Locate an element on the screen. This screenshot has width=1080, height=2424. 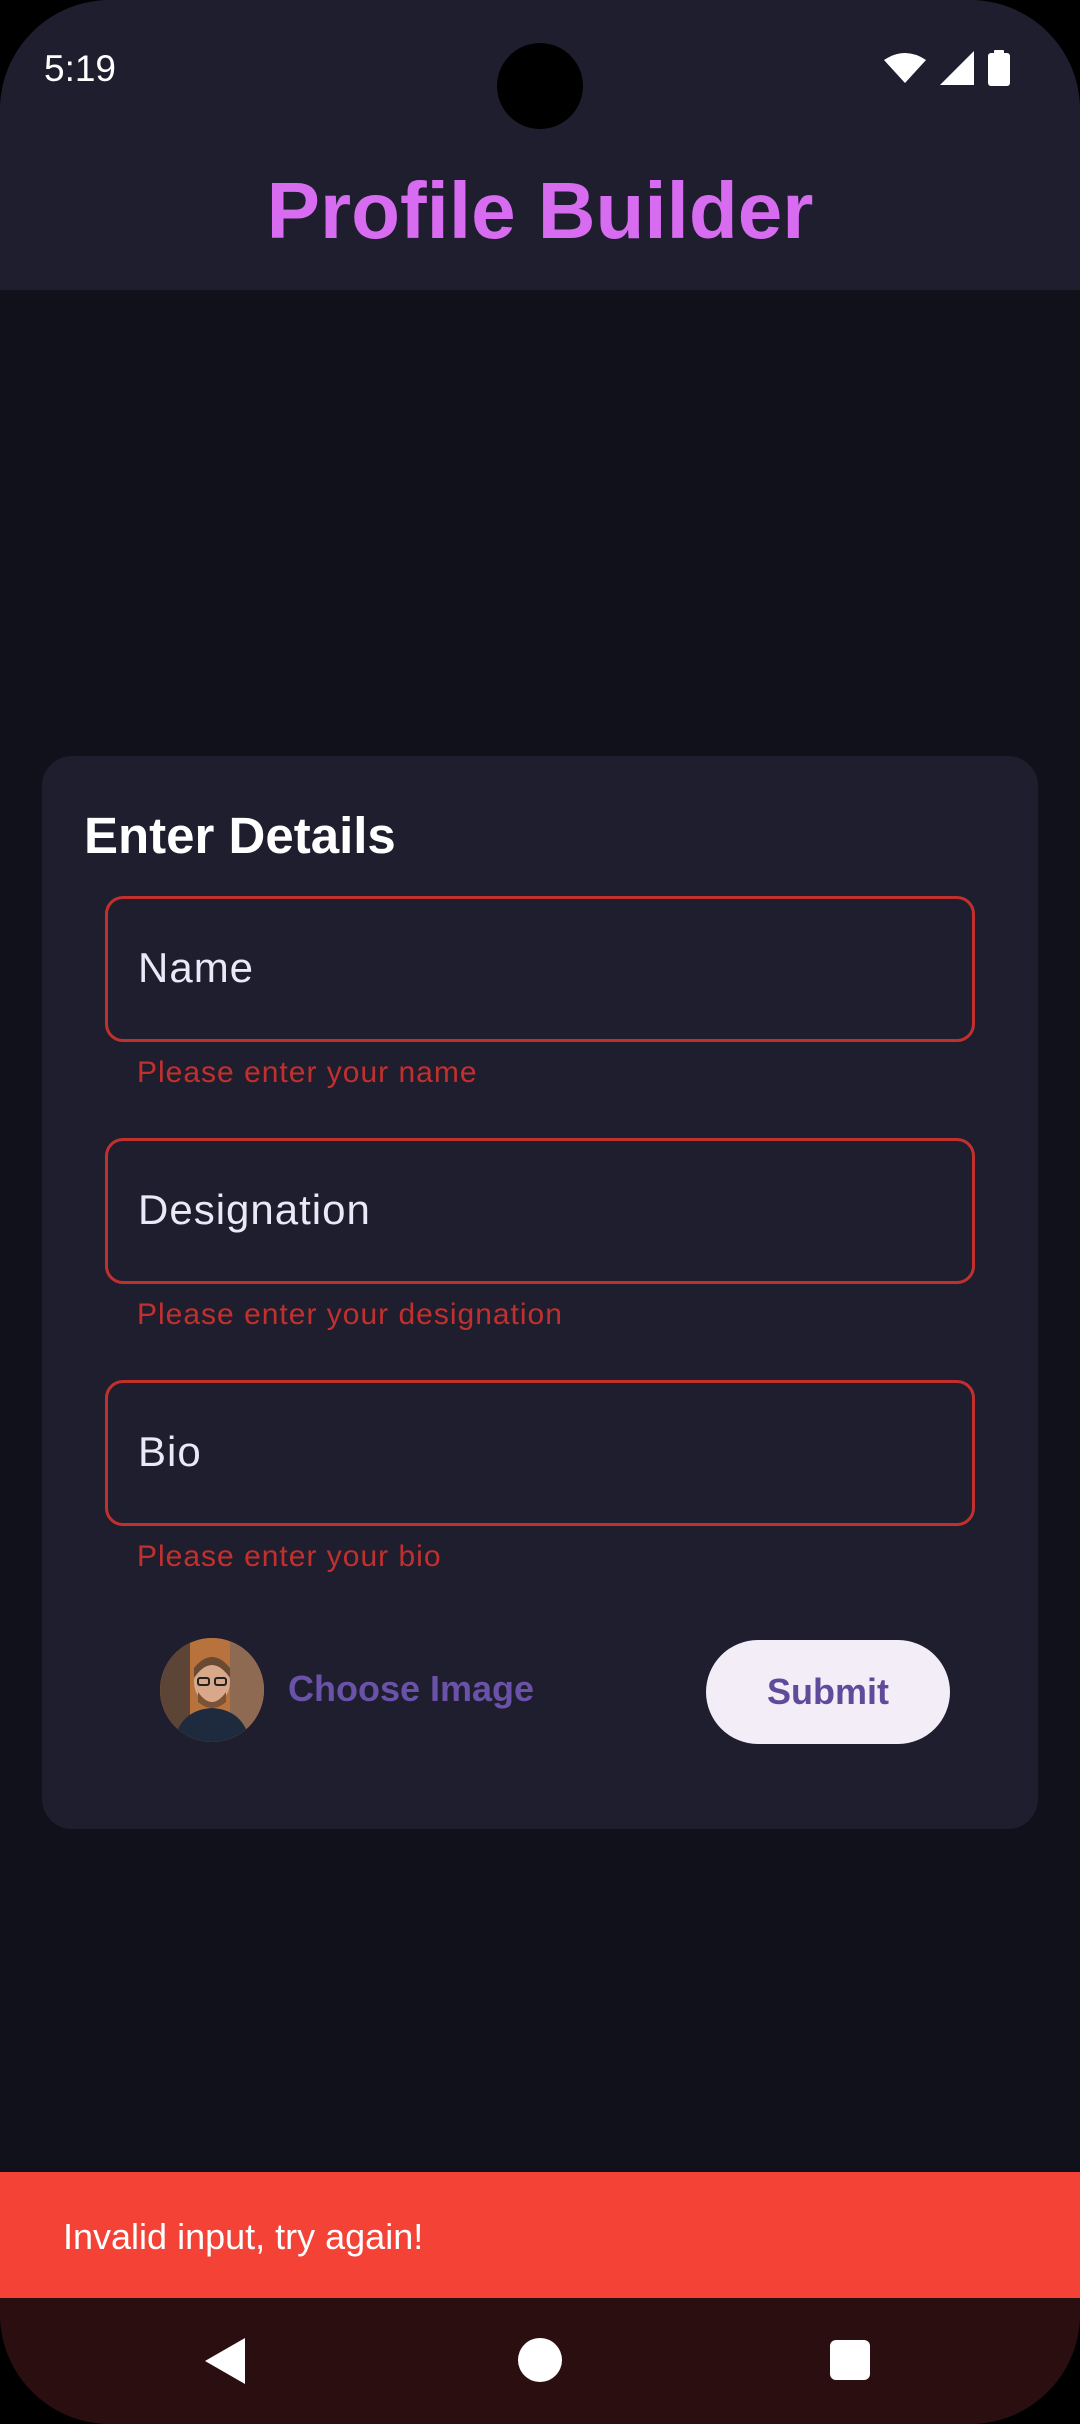
battery-icon is located at coordinates (999, 68).